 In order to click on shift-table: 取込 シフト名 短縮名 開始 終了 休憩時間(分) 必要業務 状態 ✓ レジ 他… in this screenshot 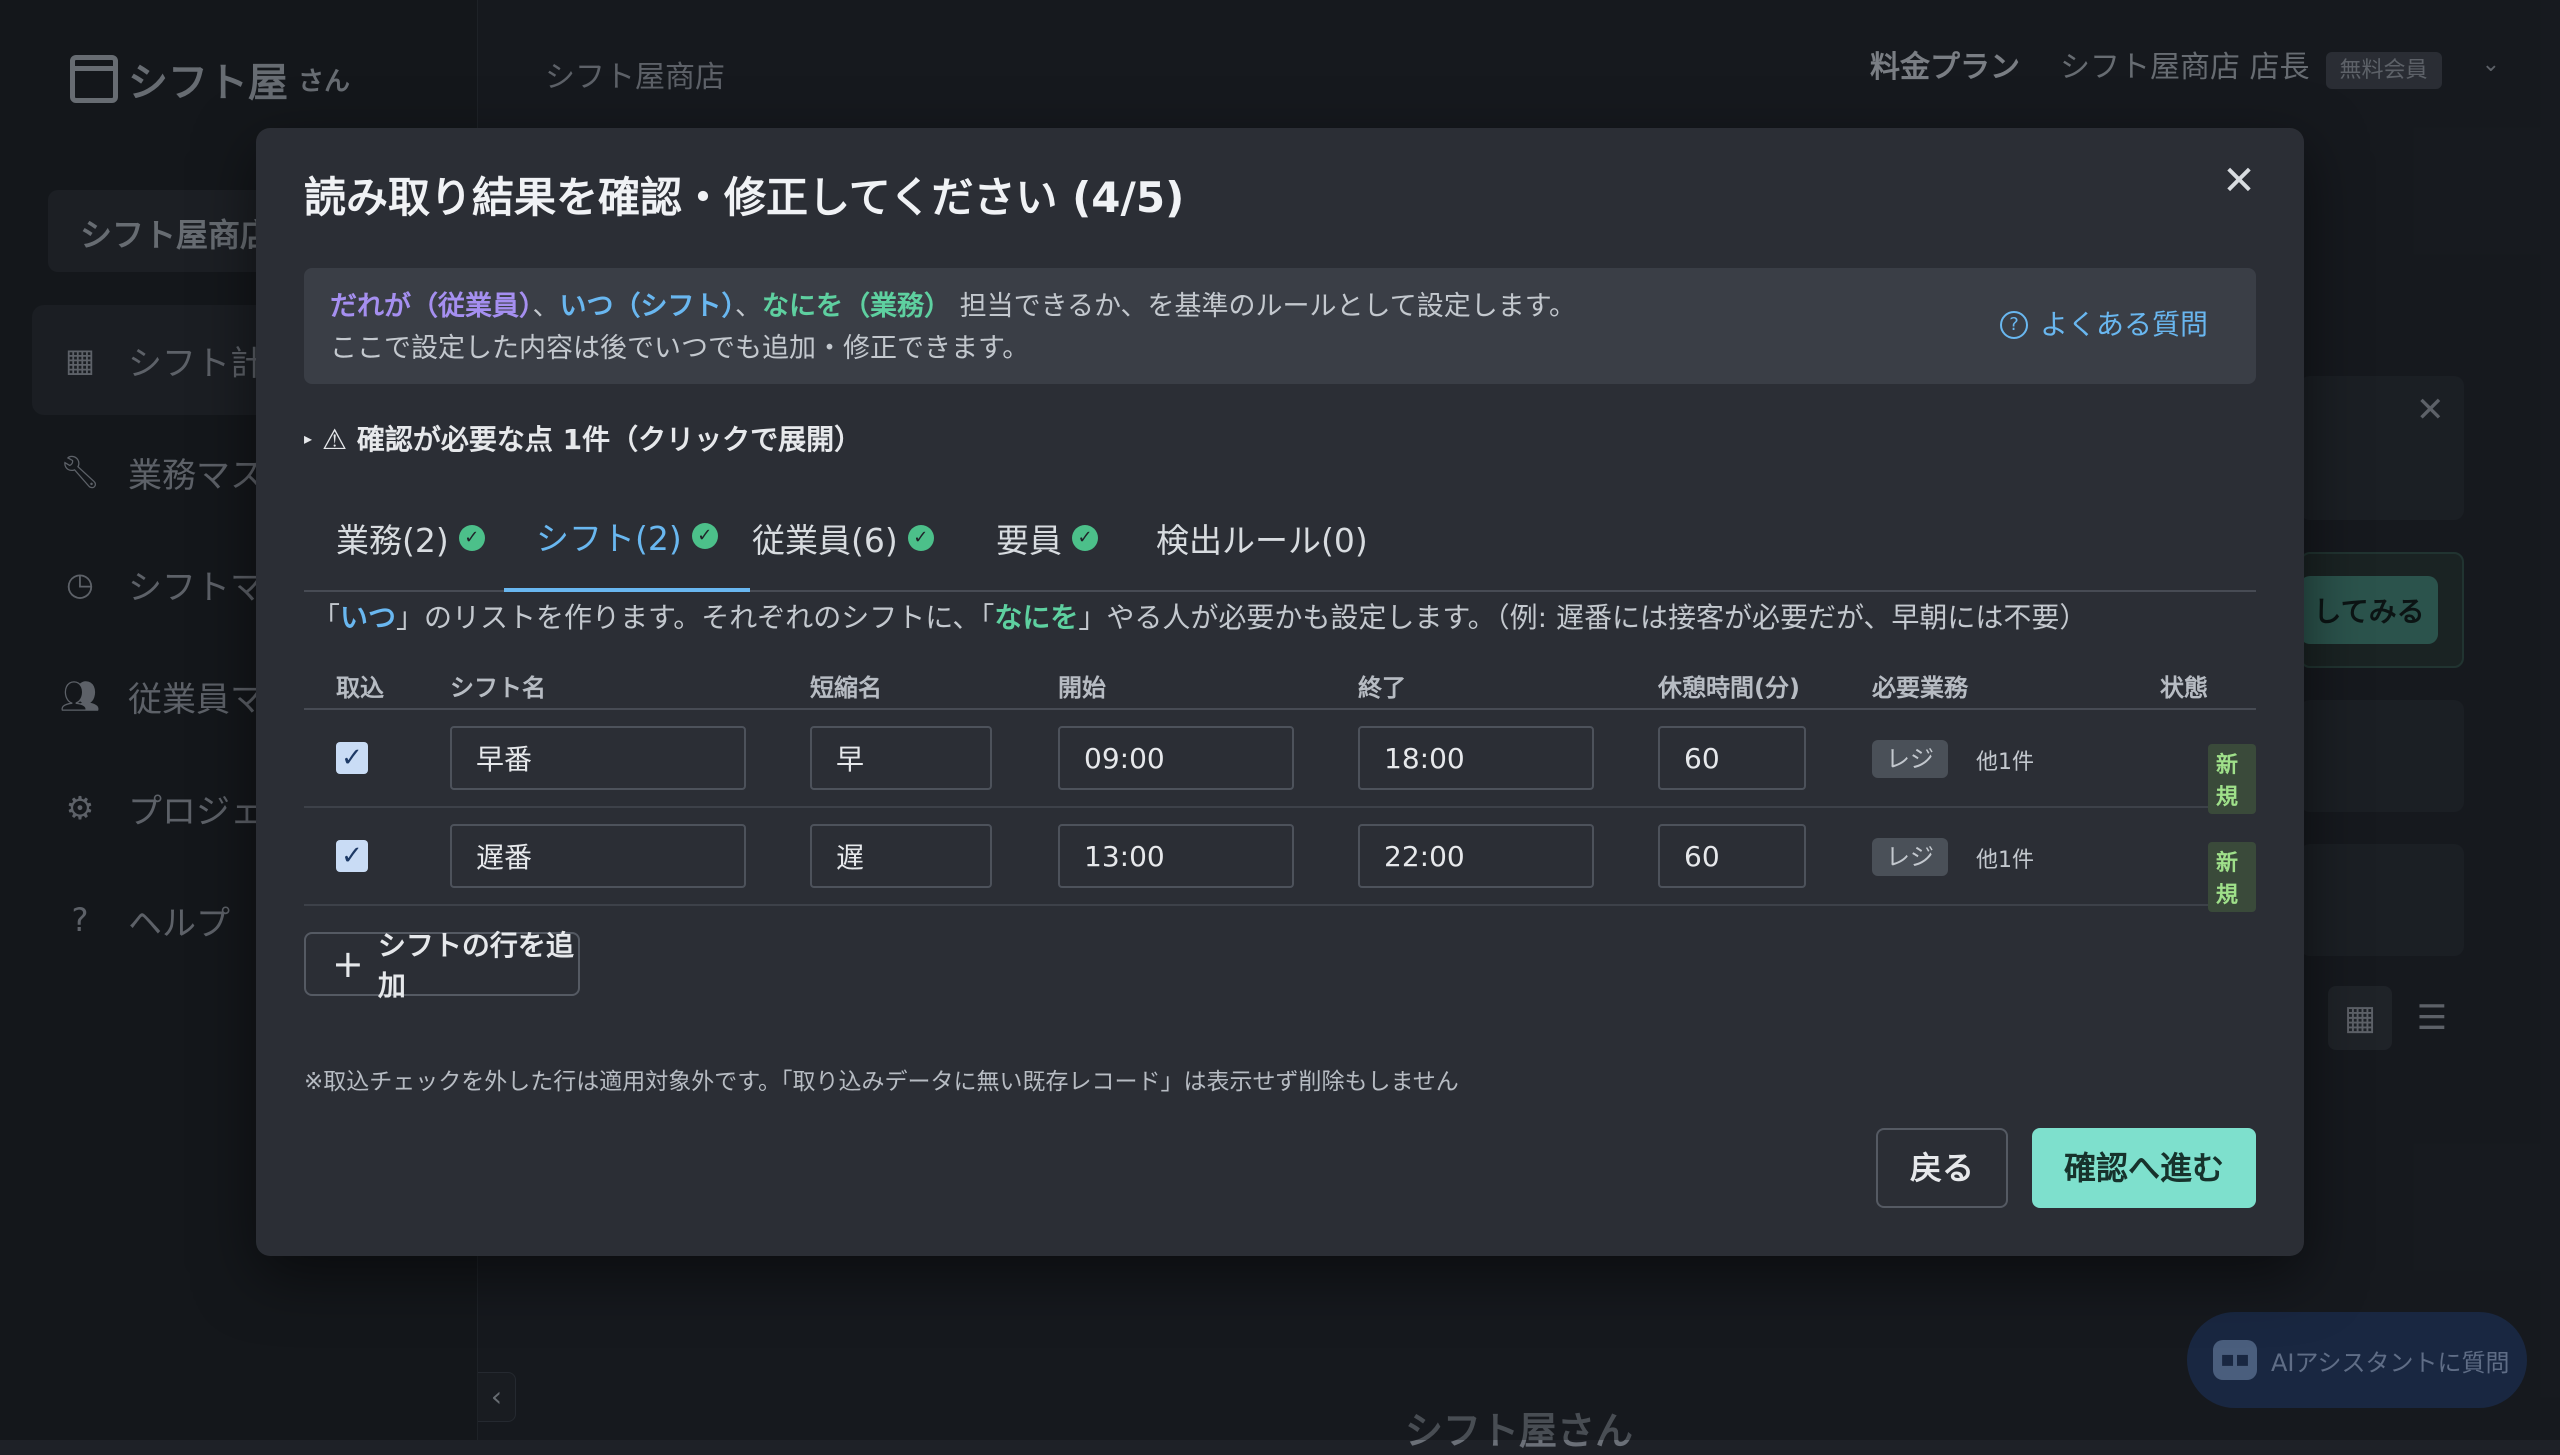, I will do `click(1280, 785)`.